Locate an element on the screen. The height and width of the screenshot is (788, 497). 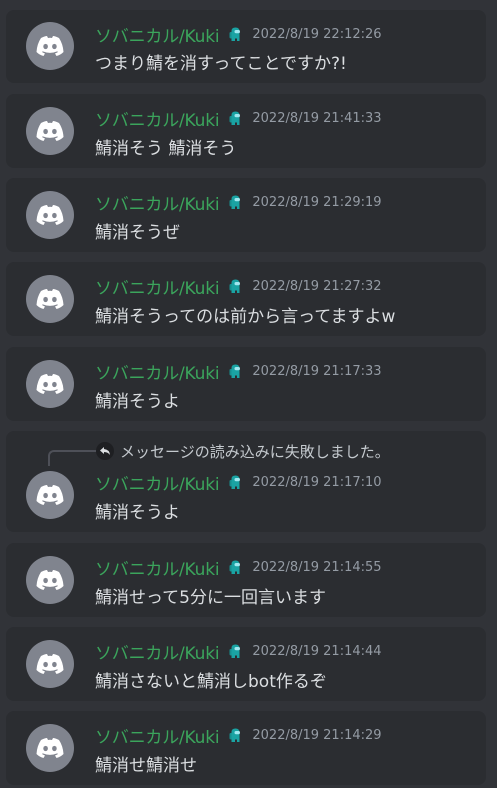
message-content: 鯖消そうぜ is located at coordinates (137, 233).